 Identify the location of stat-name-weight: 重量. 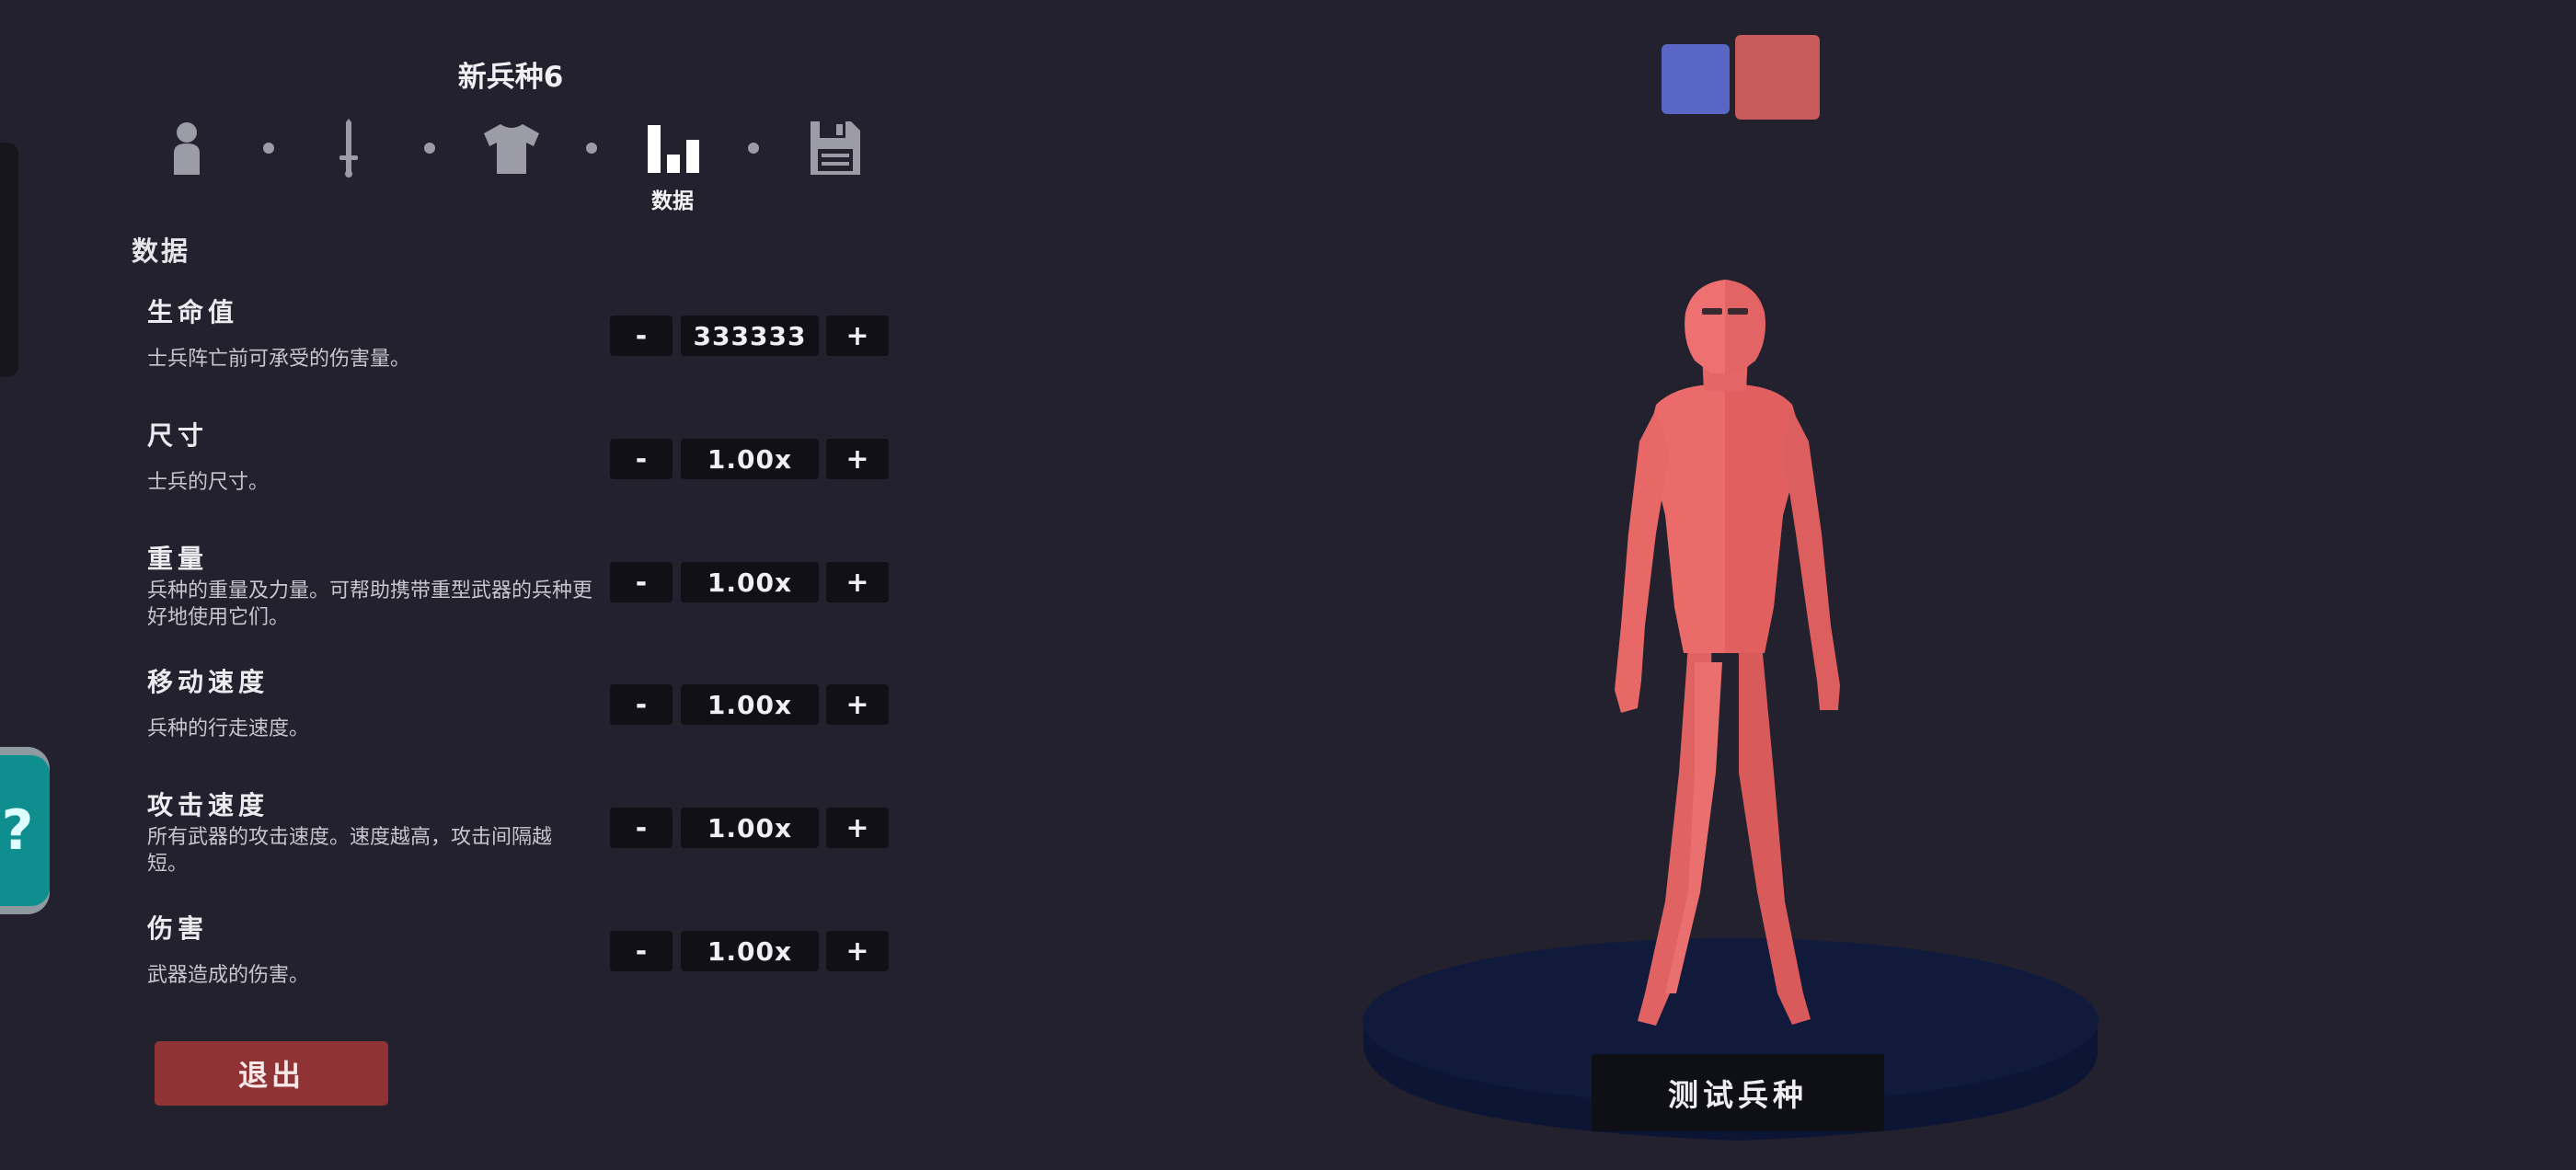
(178, 559).